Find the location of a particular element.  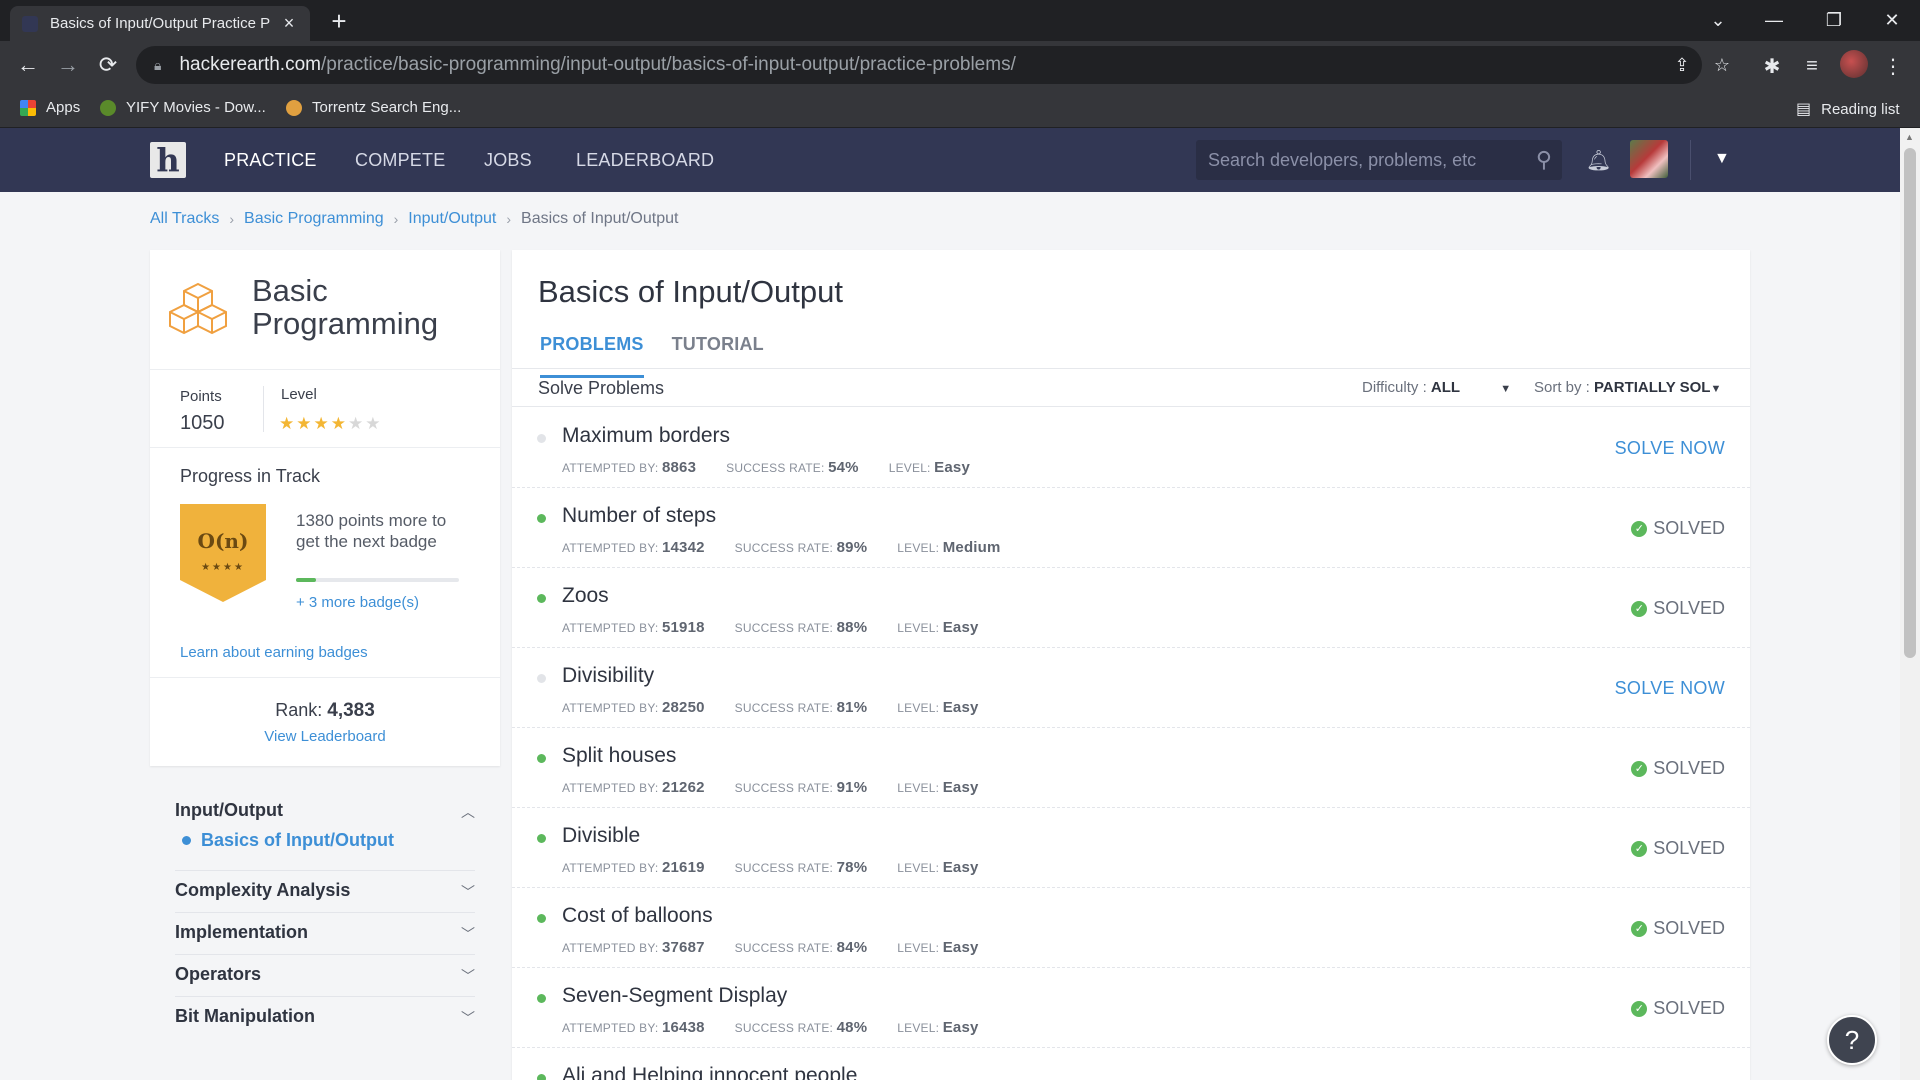

window-close-button: ✕ is located at coordinates (1892, 20).